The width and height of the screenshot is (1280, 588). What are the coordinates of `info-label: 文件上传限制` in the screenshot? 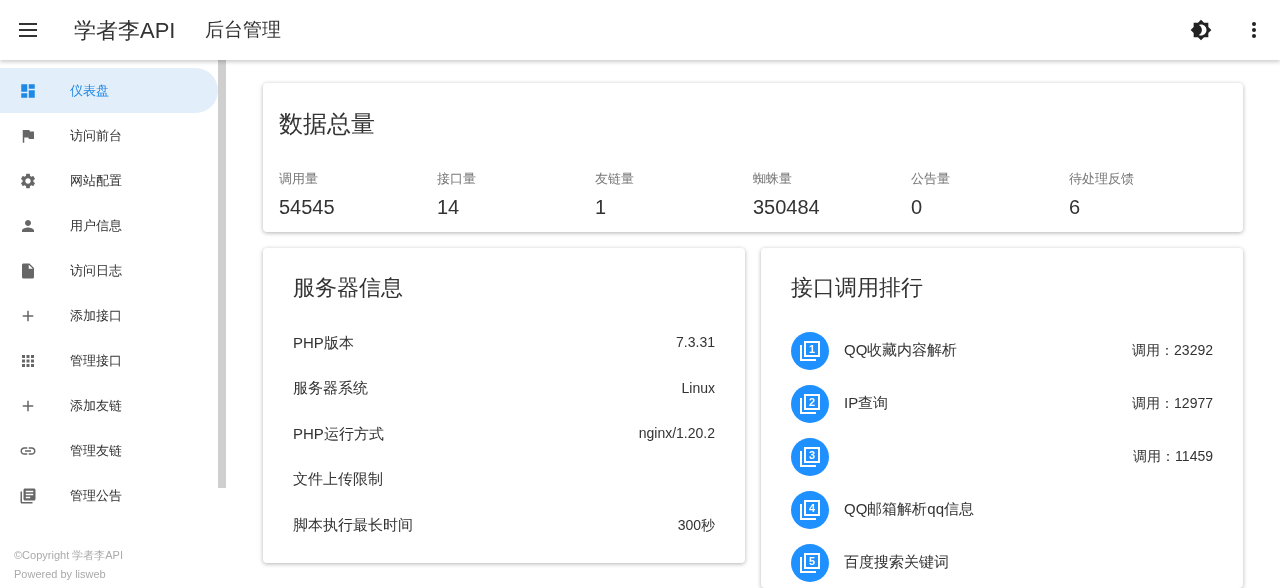 It's located at (338, 479).